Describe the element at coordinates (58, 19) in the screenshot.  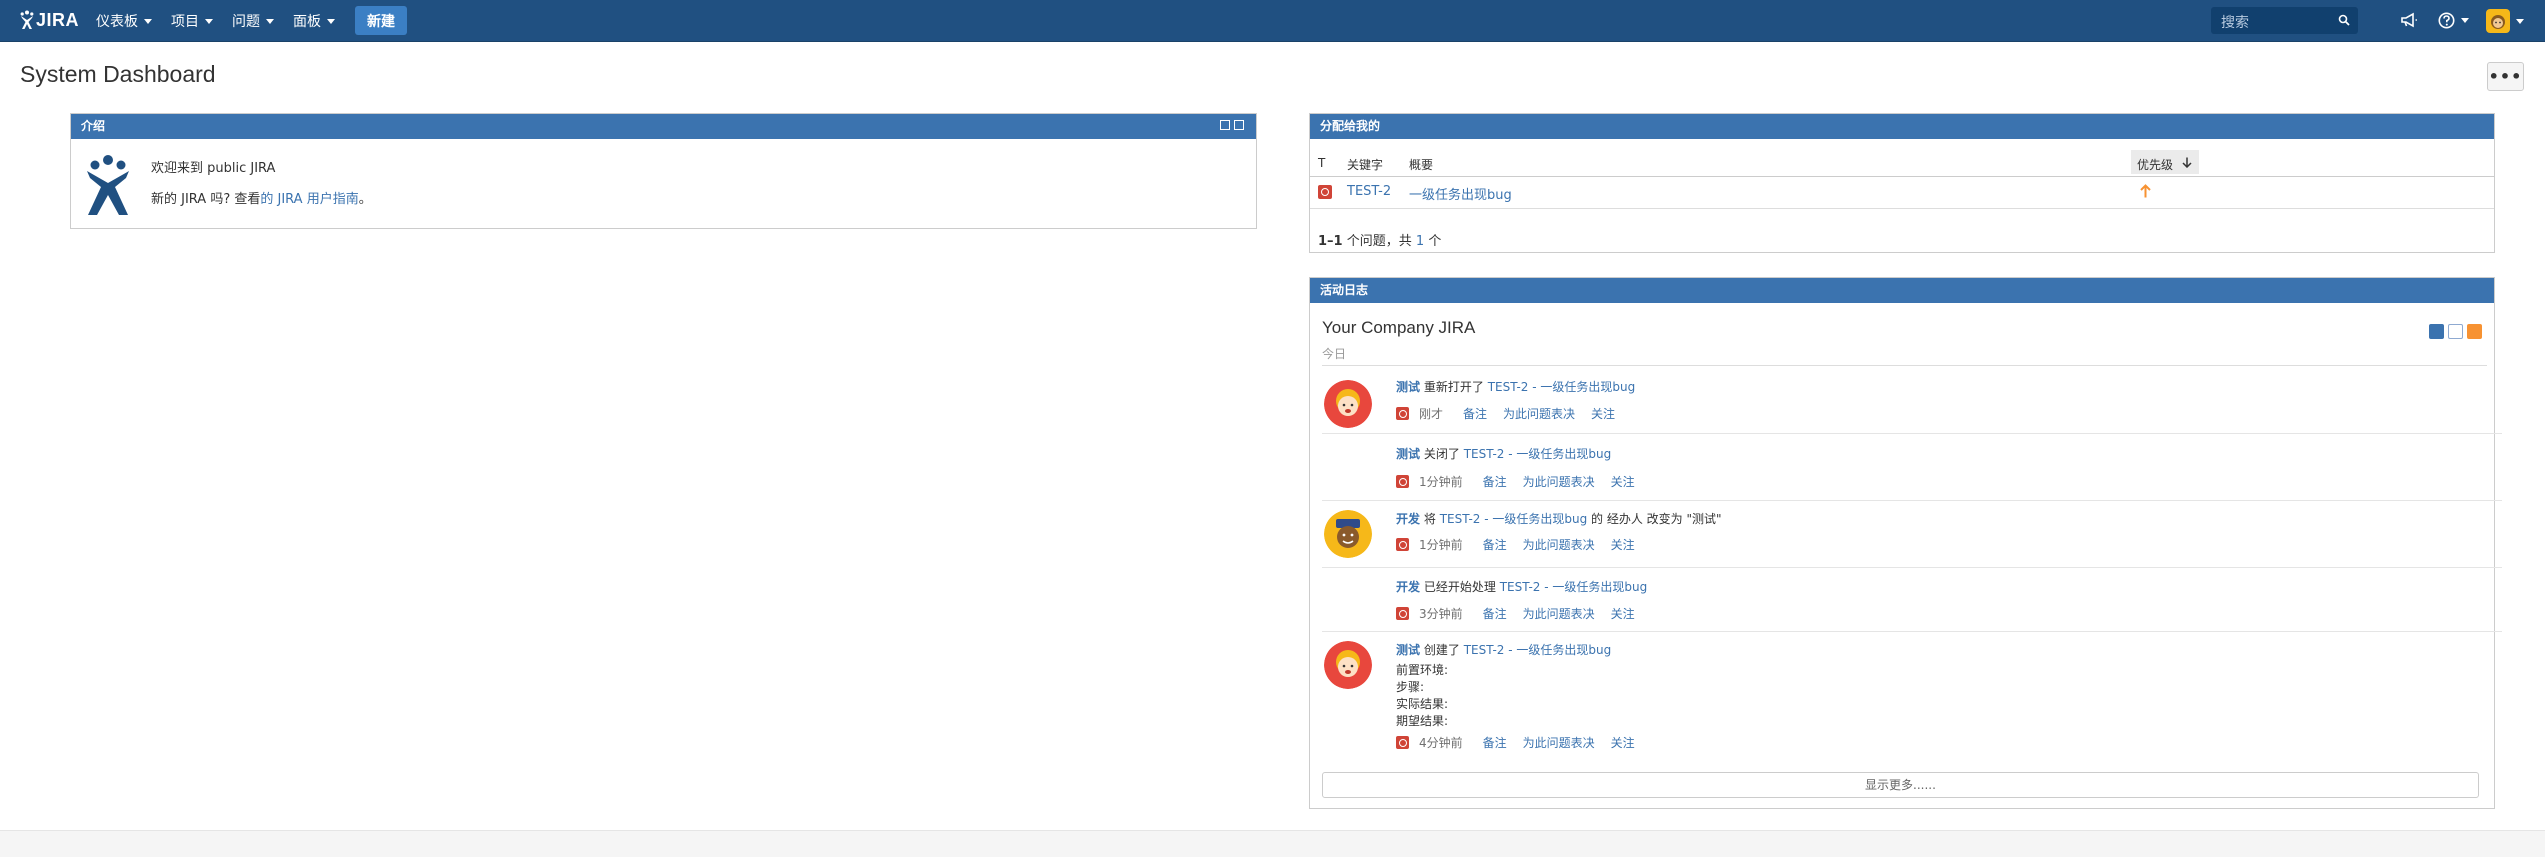
I see `logo-text: JIRA` at that location.